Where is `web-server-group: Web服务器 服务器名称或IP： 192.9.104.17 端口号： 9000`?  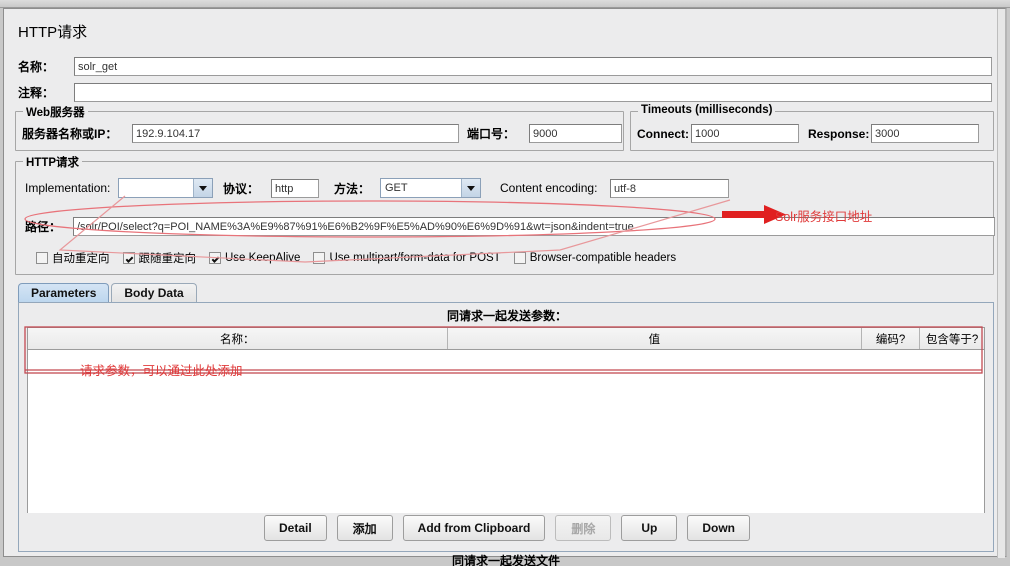
web-server-group: Web服务器 服务器名称或IP： 192.9.104.17 端口号： 9000 is located at coordinates (319, 127).